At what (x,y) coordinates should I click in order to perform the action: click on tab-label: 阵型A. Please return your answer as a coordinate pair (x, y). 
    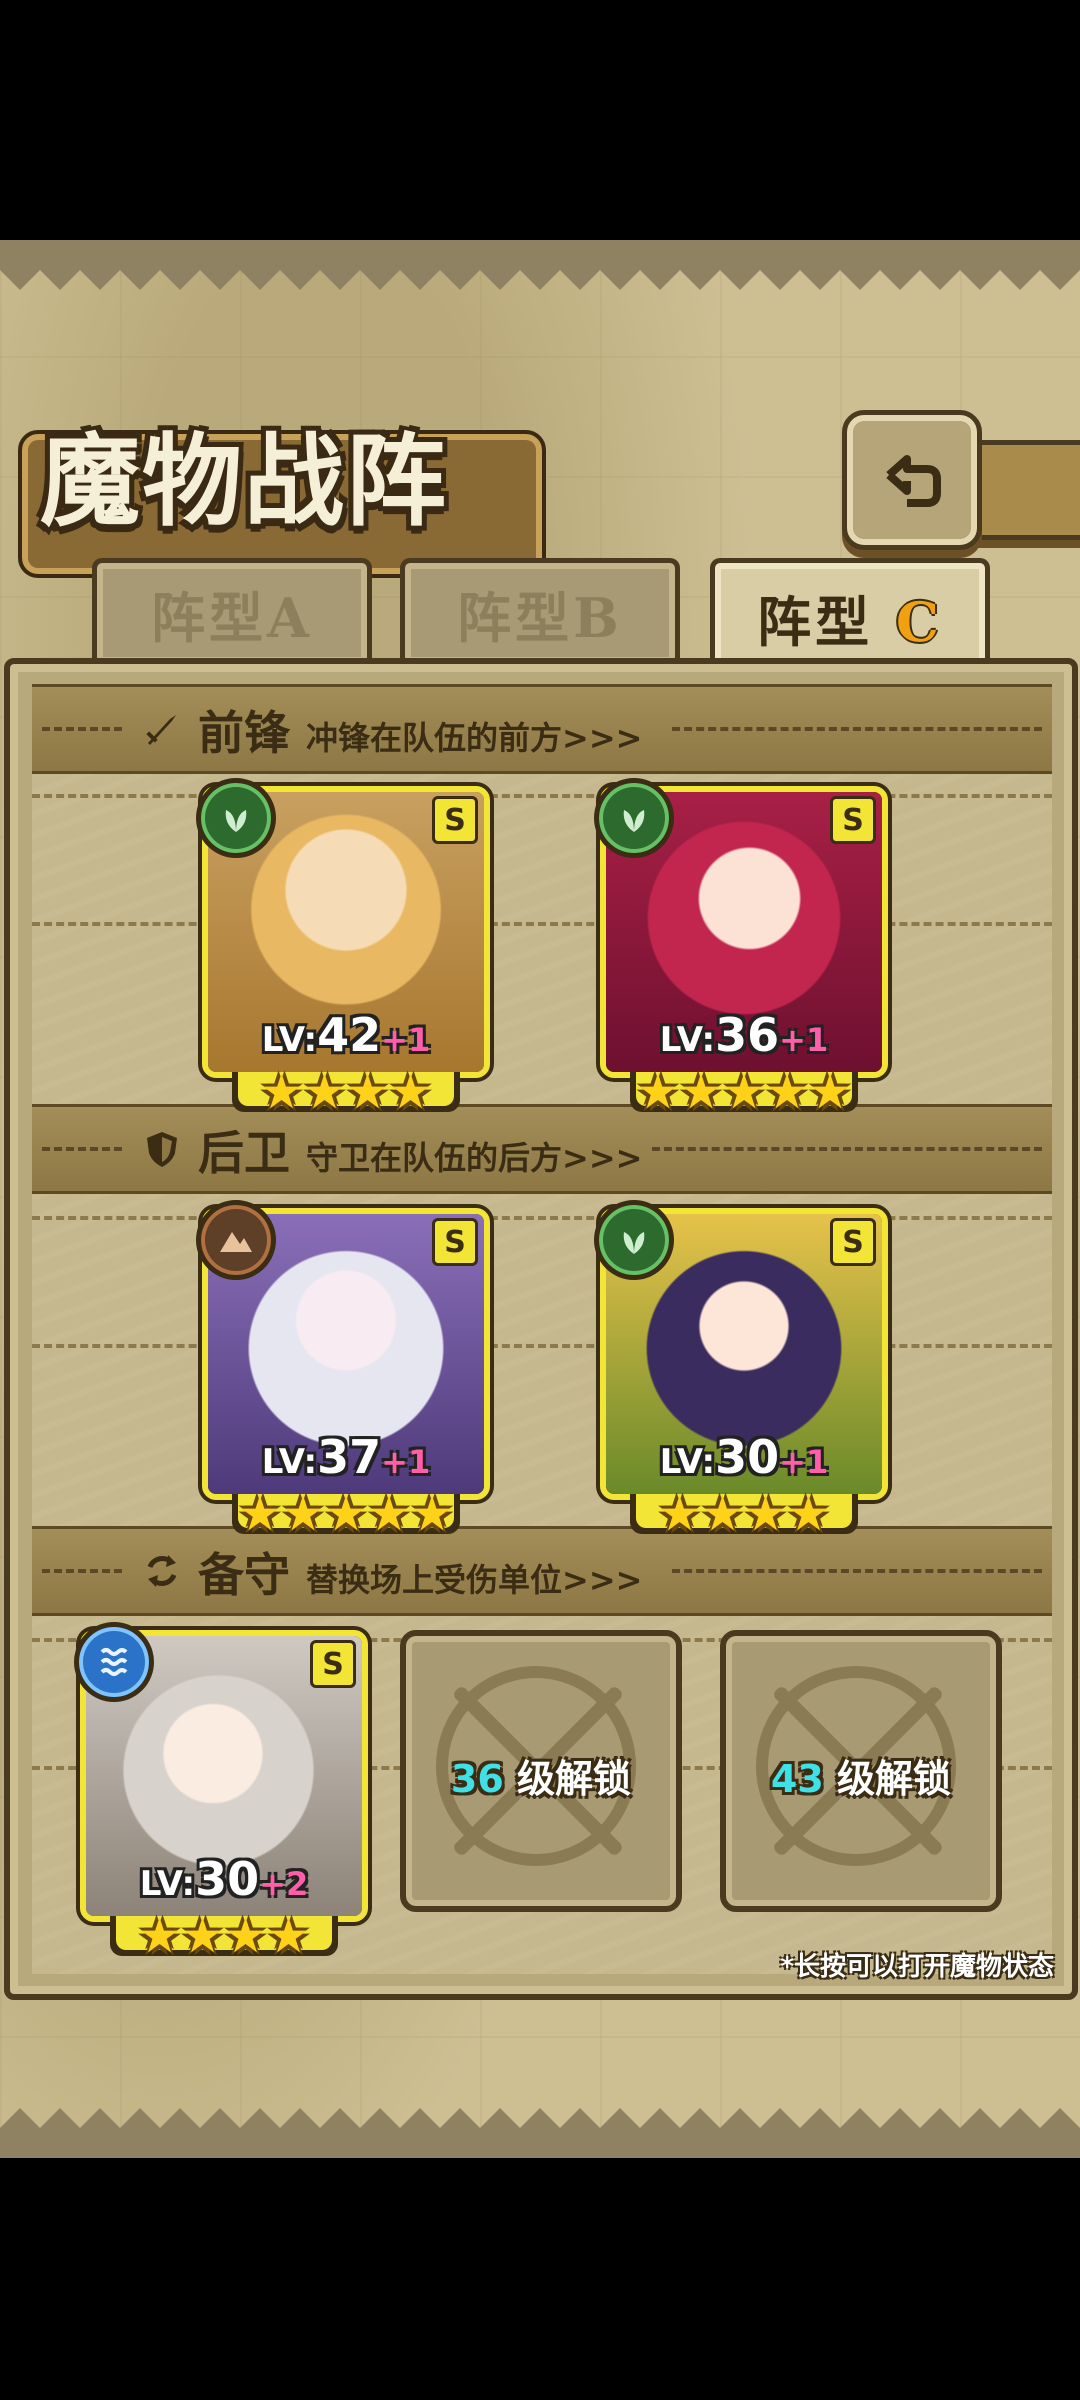
    Looking at the image, I should click on (232, 617).